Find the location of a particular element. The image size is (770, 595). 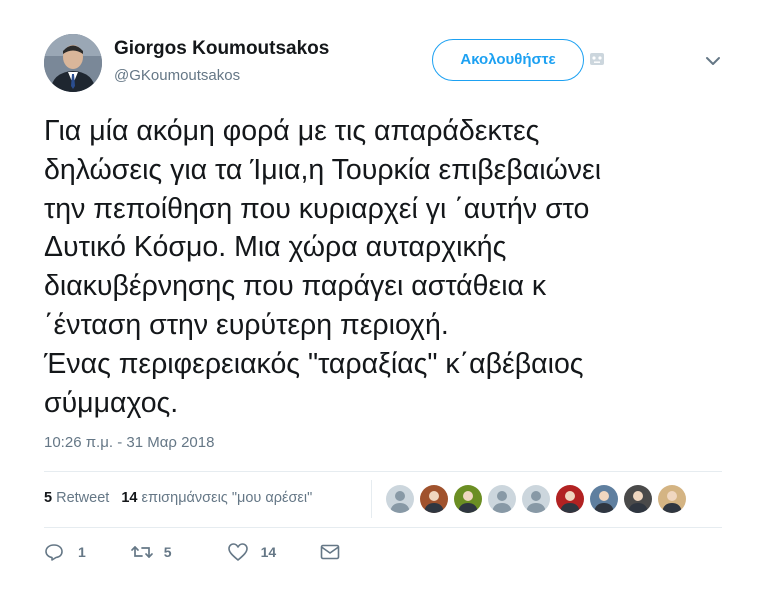

tweet-actions: 1 5 14 is located at coordinates (192, 552).